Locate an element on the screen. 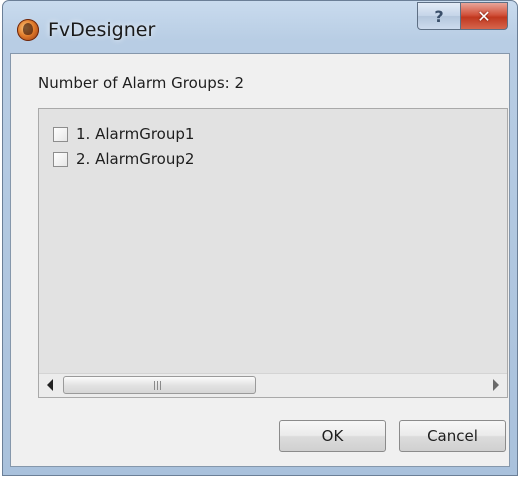 The height and width of the screenshot is (480, 521). alarm-group-1-label: 1. AlarmGroup1 is located at coordinates (135, 134).